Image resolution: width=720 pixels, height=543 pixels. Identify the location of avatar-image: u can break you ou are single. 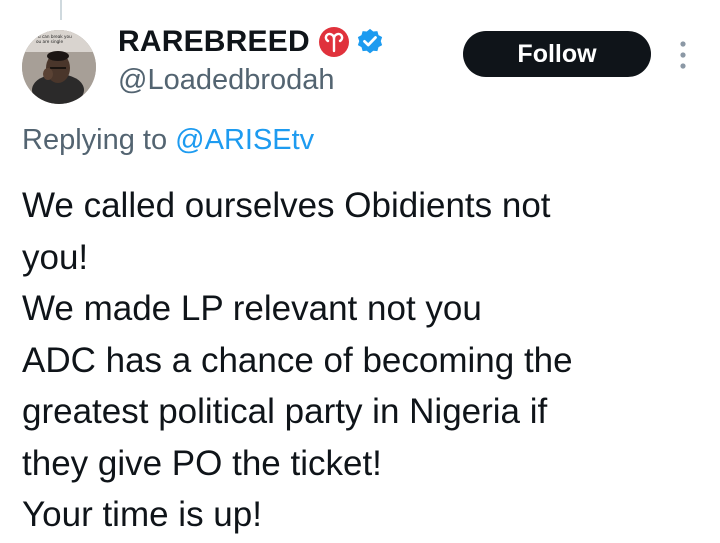
(59, 67).